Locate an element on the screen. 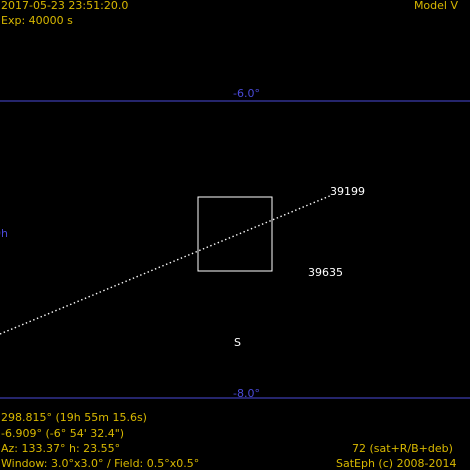  satellite-label-39199: 39199 is located at coordinates (347, 191).